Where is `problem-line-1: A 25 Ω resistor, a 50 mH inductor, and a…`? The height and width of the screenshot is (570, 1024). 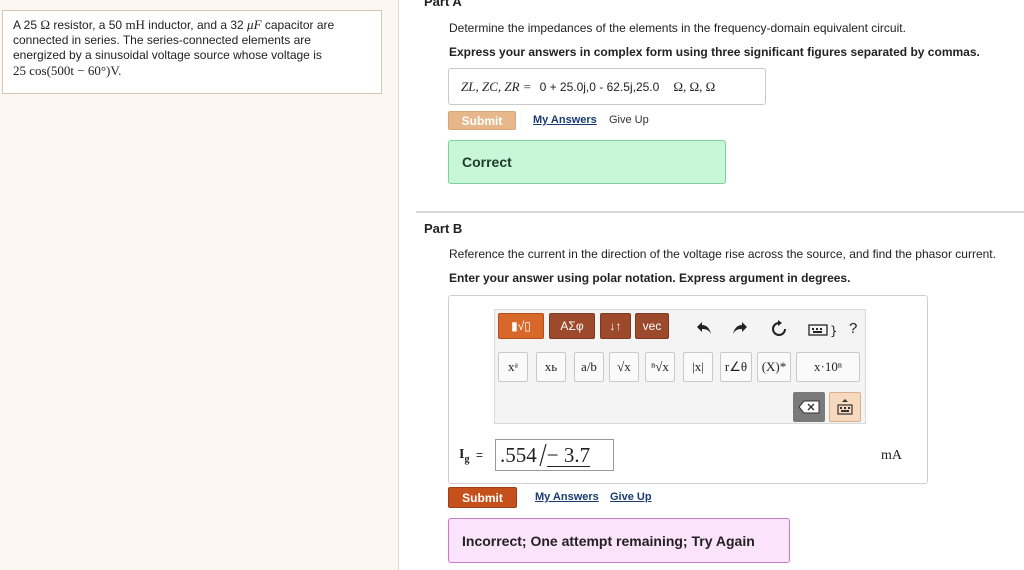 problem-line-1: A 25 Ω resistor, a 50 mH inductor, and a… is located at coordinates (174, 24).